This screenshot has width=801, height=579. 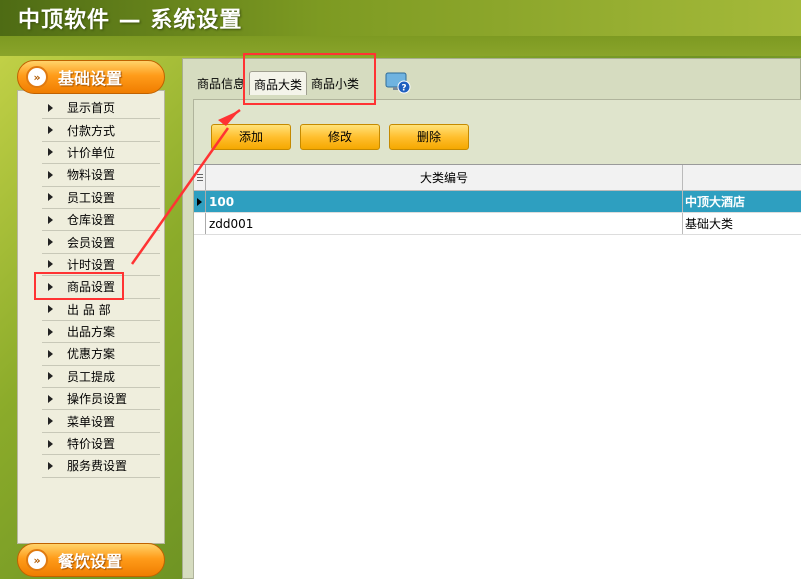 What do you see at coordinates (91, 242) in the screenshot?
I see `sidebar-item-label: 会员设置` at bounding box center [91, 242].